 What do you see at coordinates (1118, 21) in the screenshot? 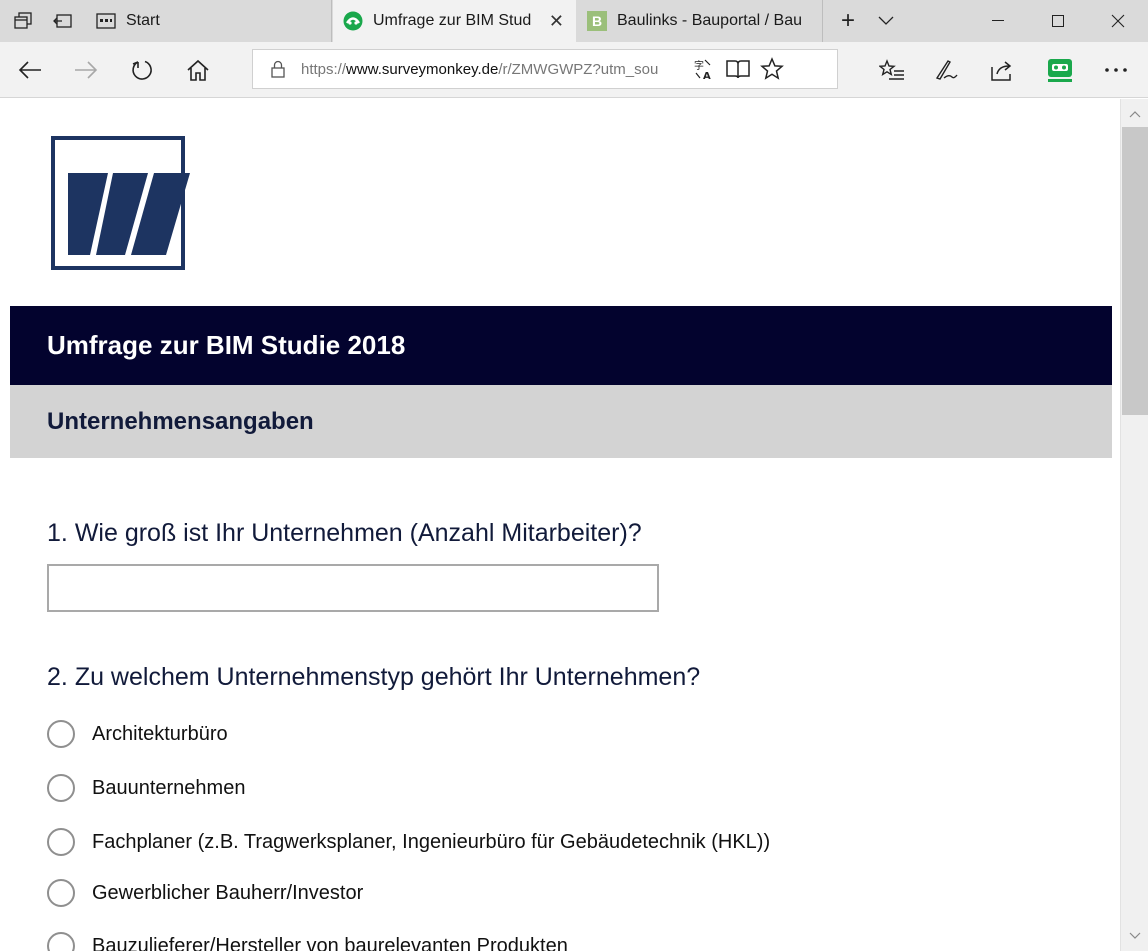
I see `window-close-icon` at bounding box center [1118, 21].